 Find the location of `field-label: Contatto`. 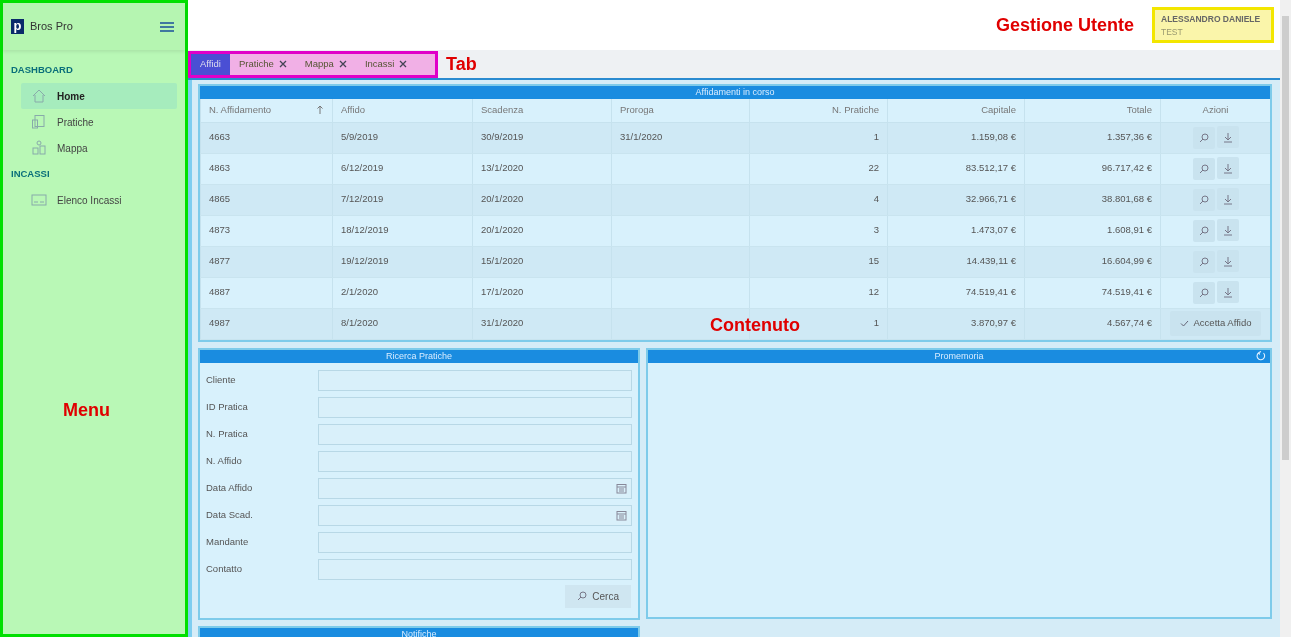

field-label: Contatto is located at coordinates (224, 568).